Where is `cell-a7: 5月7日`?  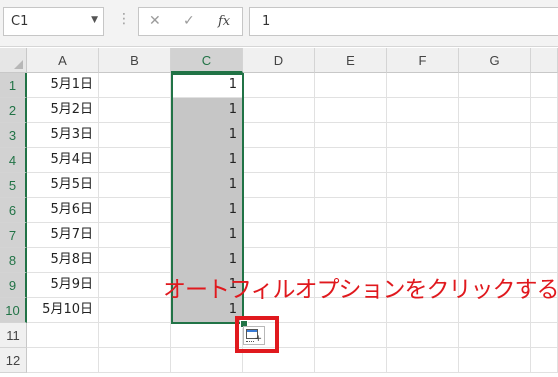
cell-a7: 5月7日 is located at coordinates (63, 235).